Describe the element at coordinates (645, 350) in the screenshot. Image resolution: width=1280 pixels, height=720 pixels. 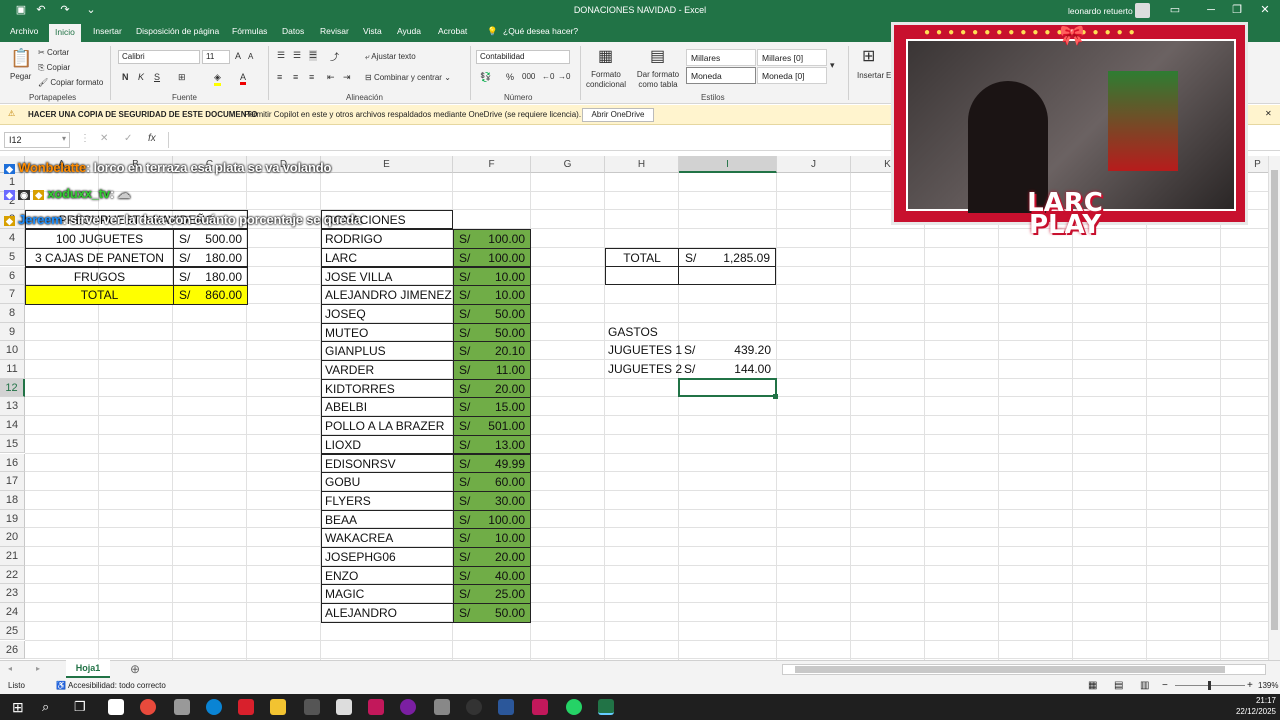
I see `expense-label: JUGUETES 1` at that location.